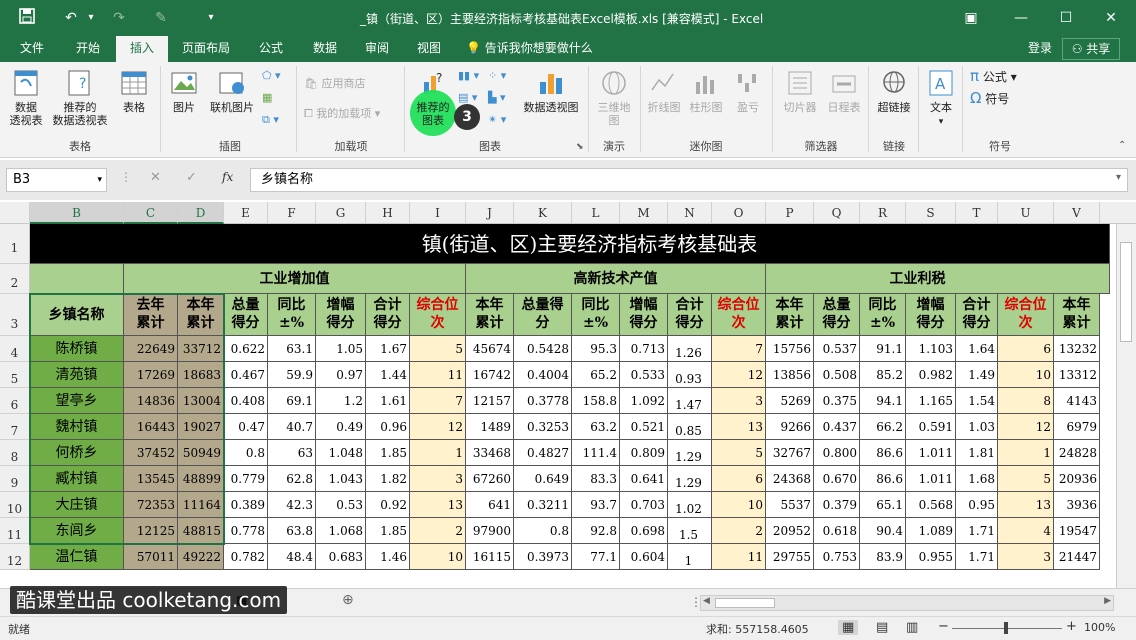 Image resolution: width=1136 pixels, height=640 pixels. I want to click on data-cell: 10, so click(1026, 375).